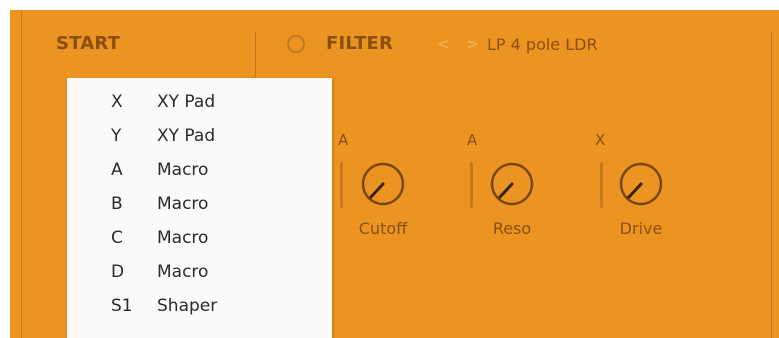  I want to click on menu-item-s1: S1 Shaper, so click(199, 313).